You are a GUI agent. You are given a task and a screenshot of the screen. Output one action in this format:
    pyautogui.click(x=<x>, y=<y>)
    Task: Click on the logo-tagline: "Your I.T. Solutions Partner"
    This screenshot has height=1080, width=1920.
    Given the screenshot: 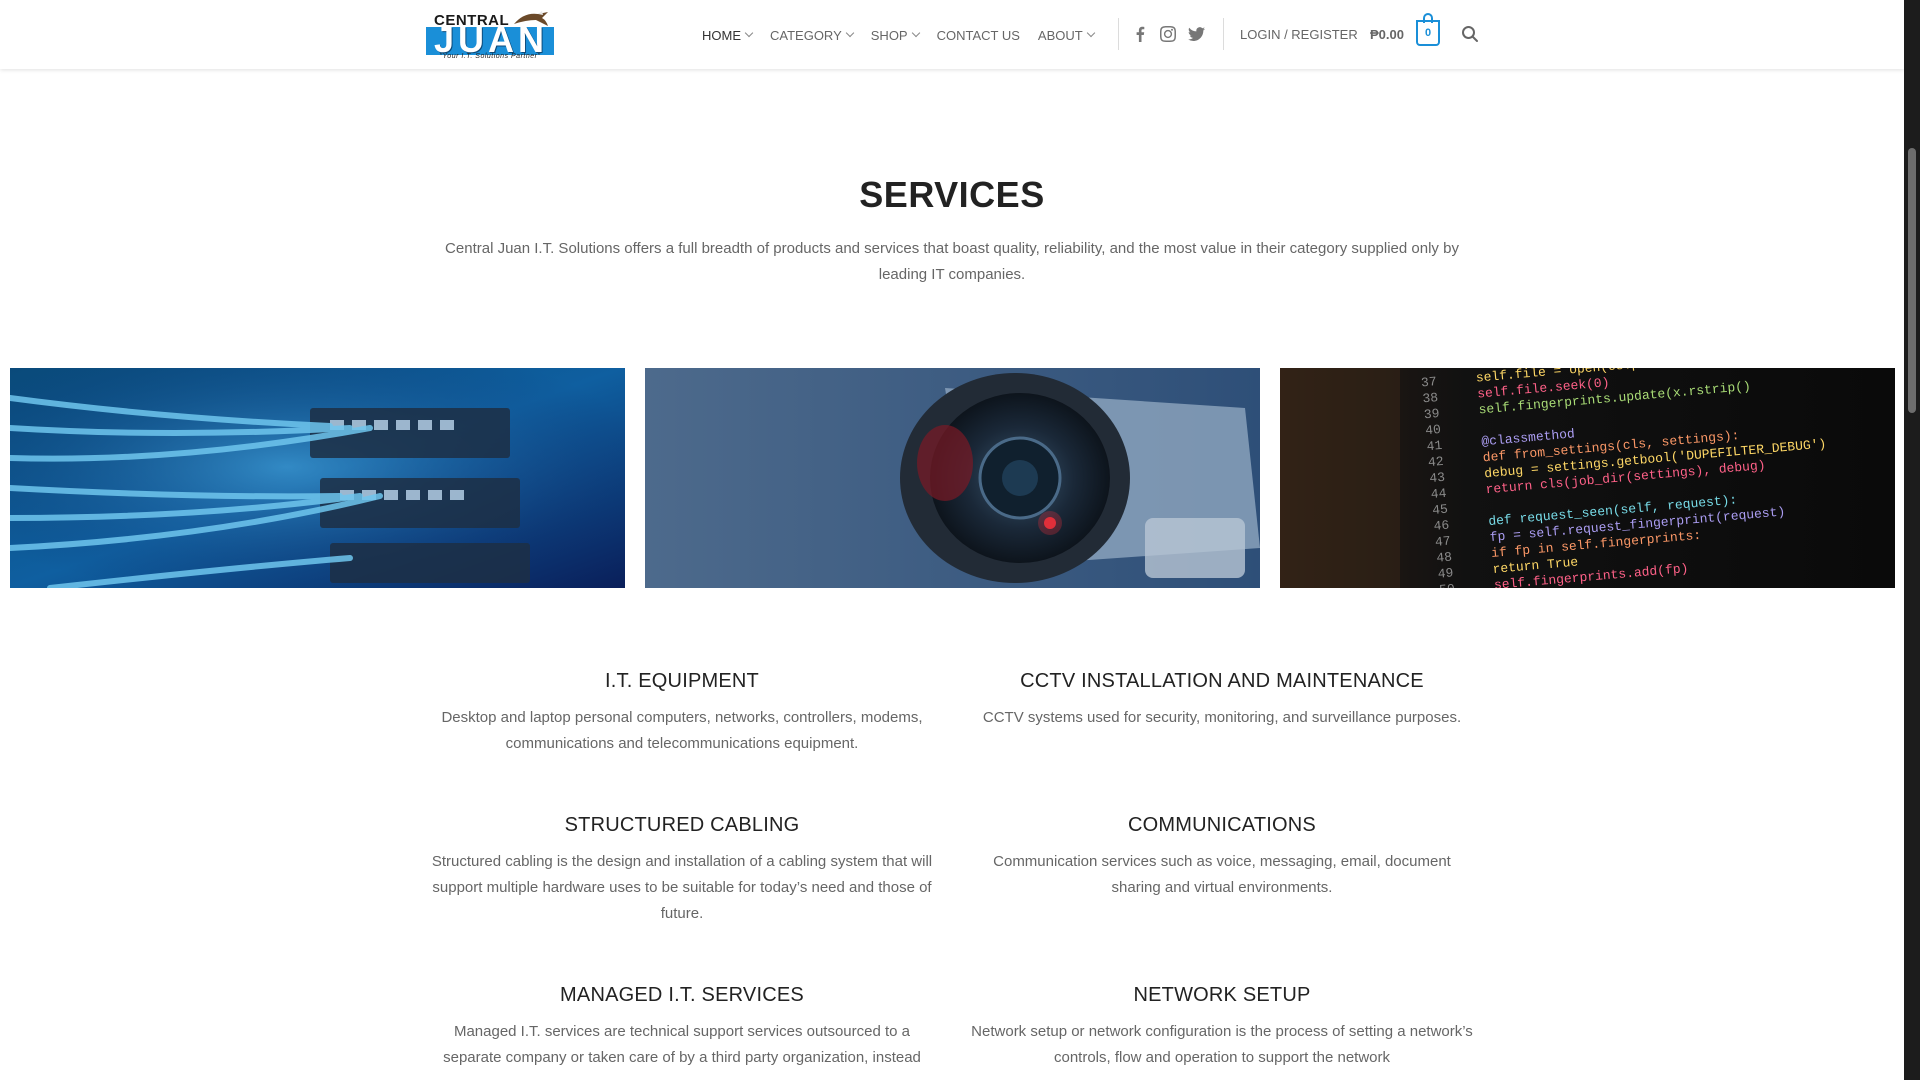 What is the action you would take?
    pyautogui.click(x=490, y=56)
    